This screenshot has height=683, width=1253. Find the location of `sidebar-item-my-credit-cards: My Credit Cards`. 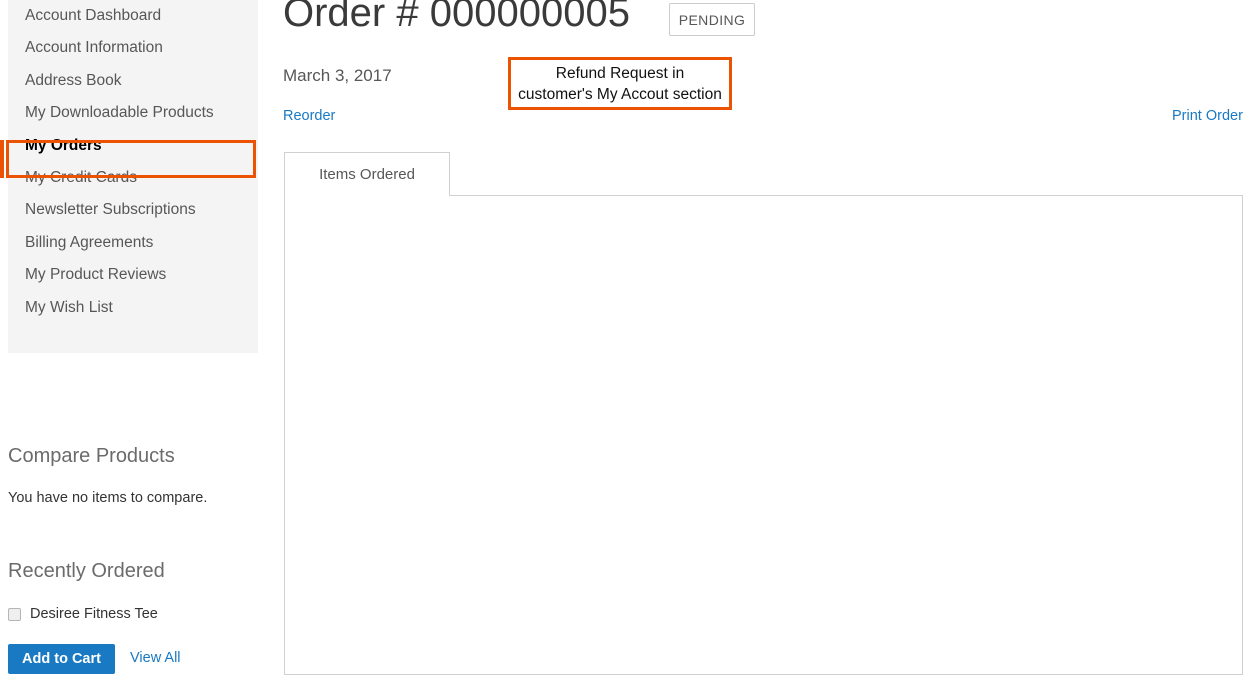

sidebar-item-my-credit-cards: My Credit Cards is located at coordinates (133, 178).